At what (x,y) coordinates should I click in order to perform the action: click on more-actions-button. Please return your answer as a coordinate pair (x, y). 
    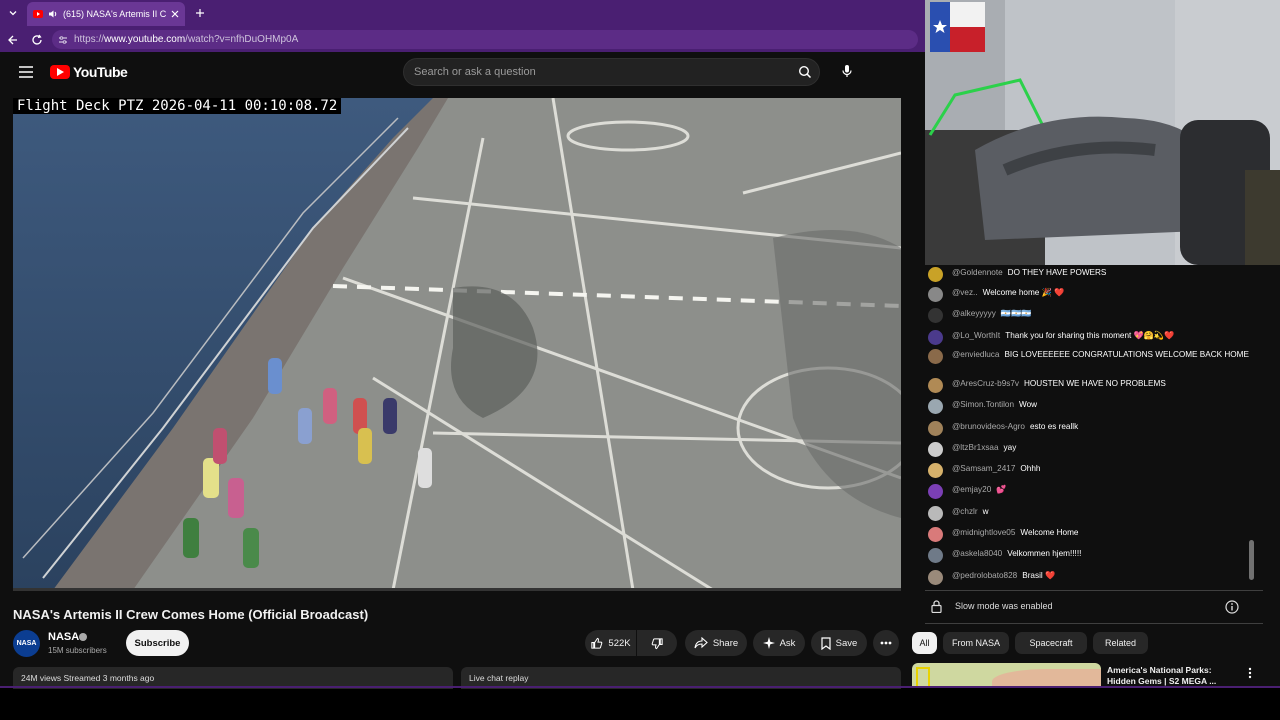
    Looking at the image, I should click on (886, 643).